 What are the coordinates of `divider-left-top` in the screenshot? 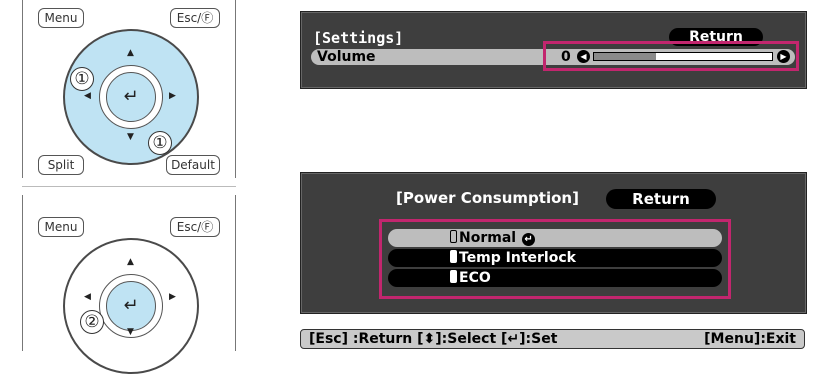 It's located at (22, 89).